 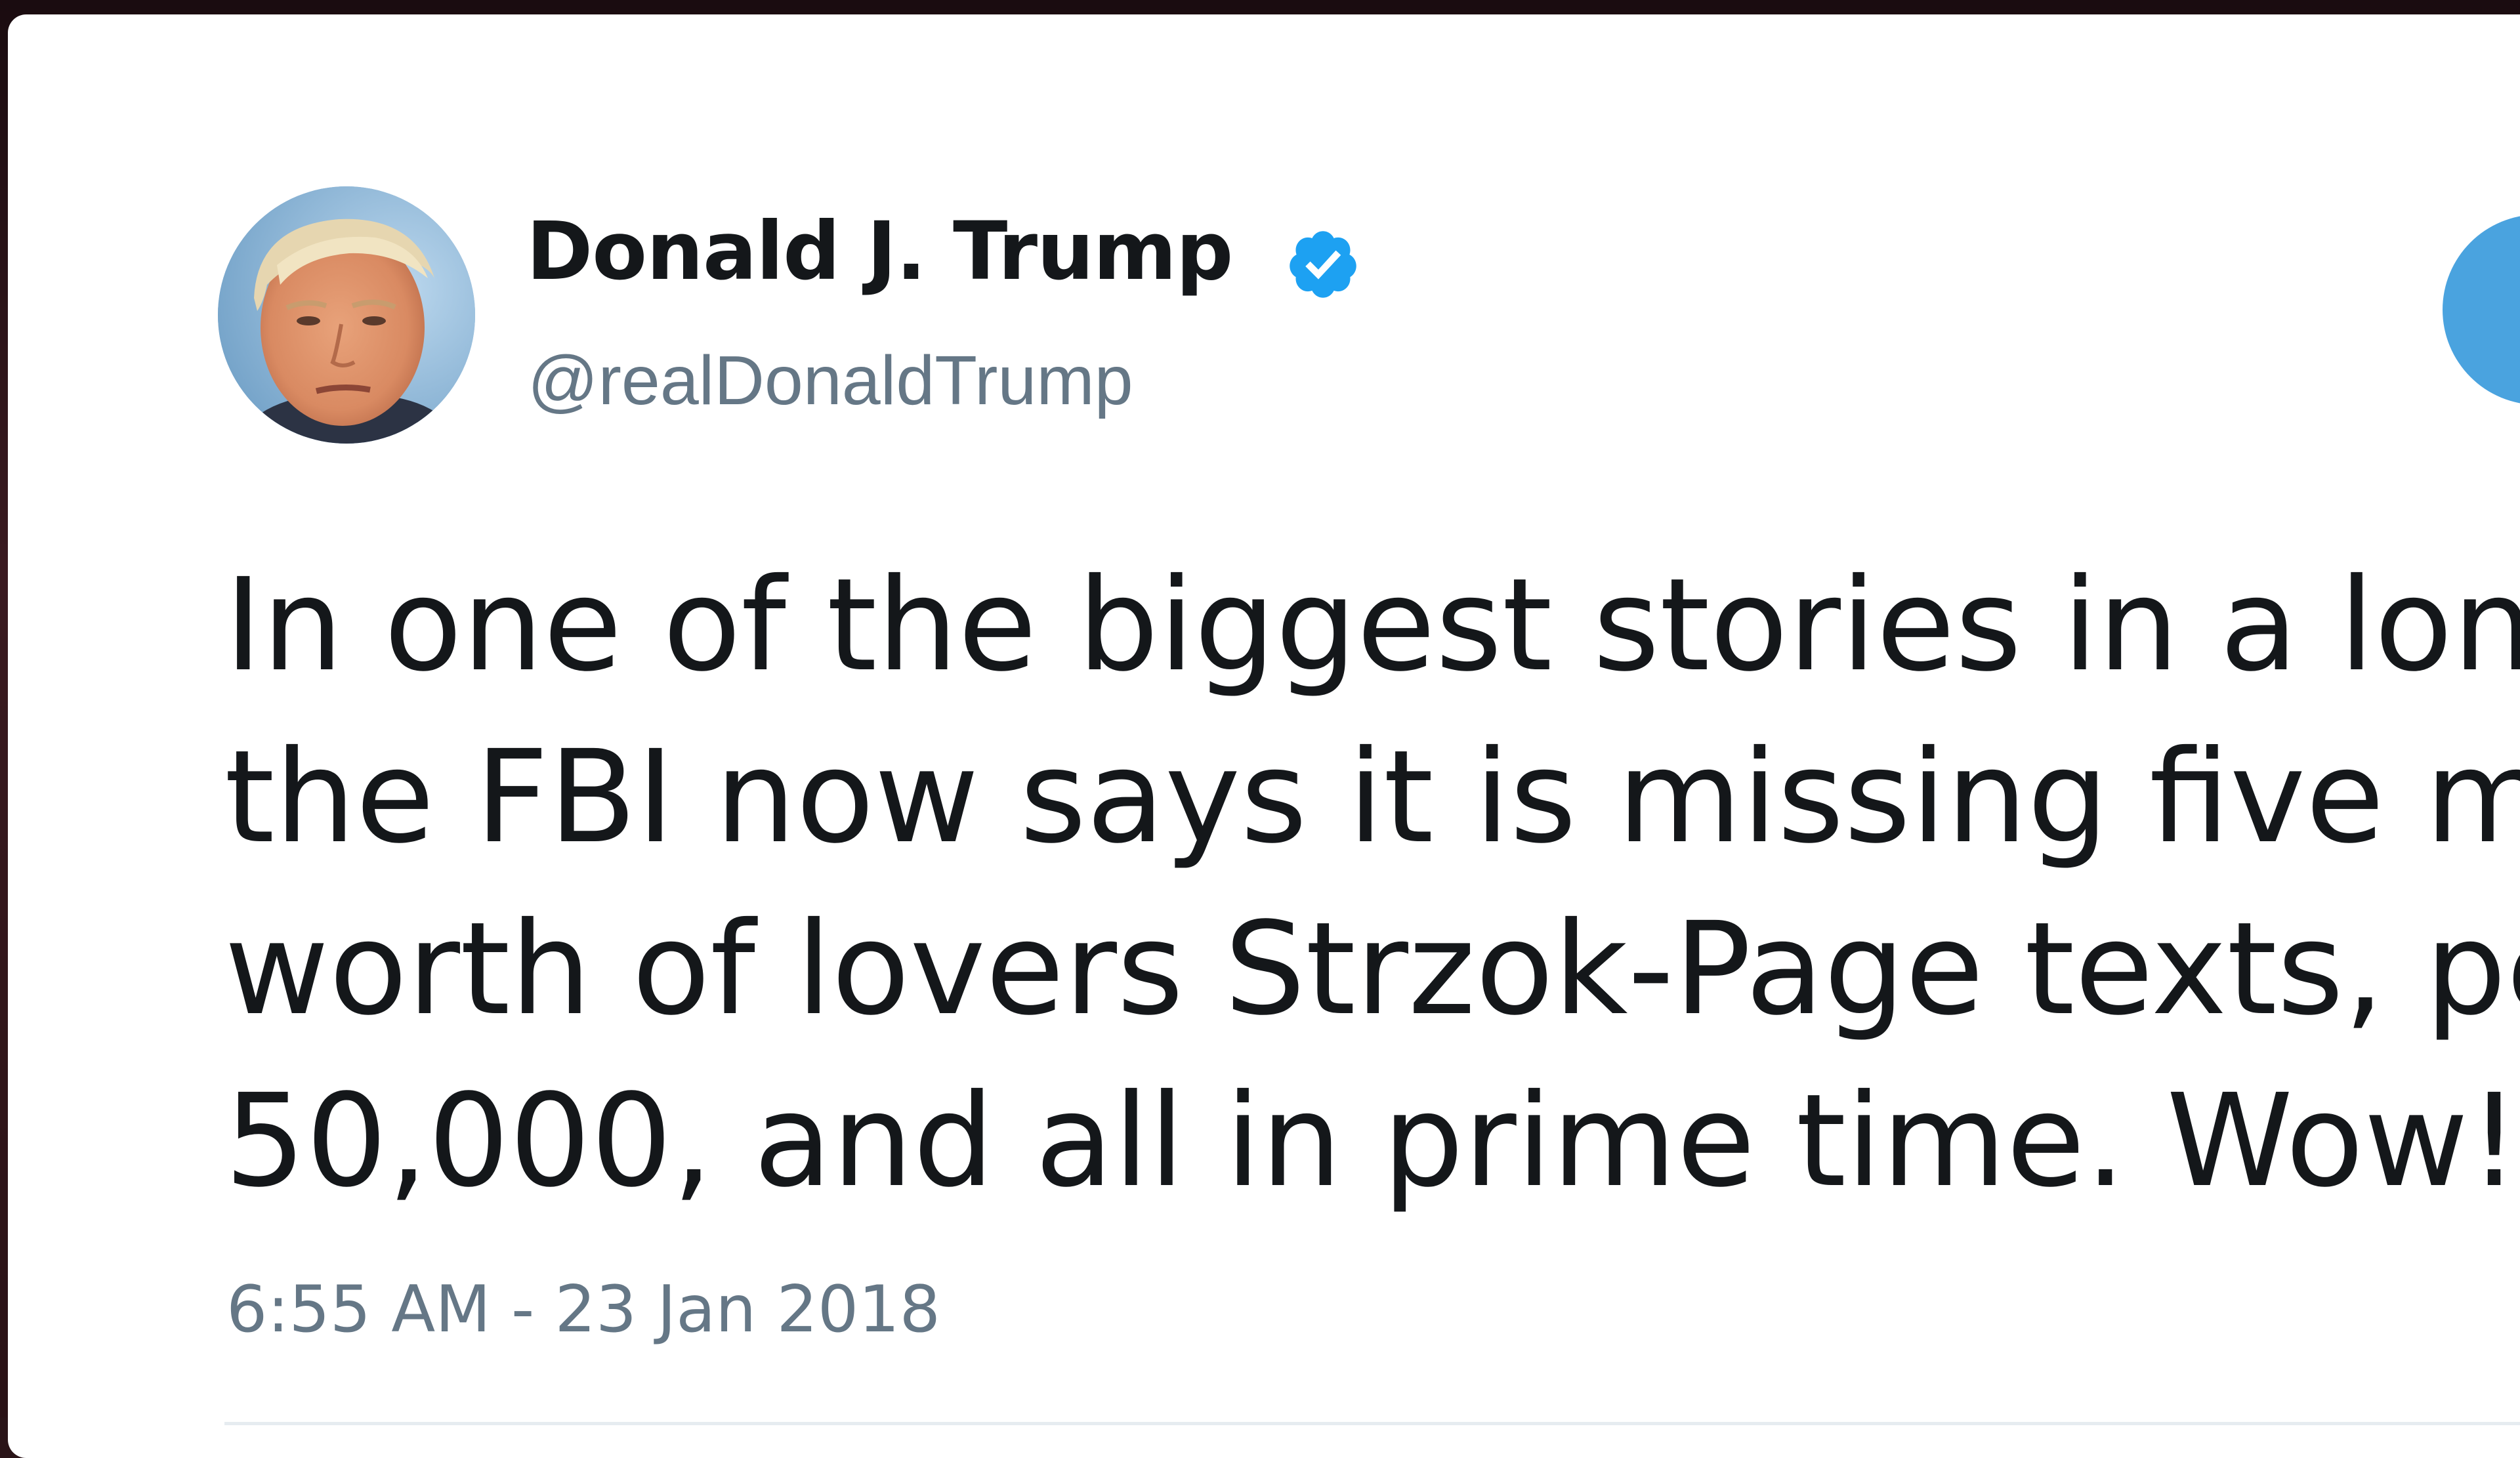 What do you see at coordinates (1372, 1423) in the screenshot?
I see `divider` at bounding box center [1372, 1423].